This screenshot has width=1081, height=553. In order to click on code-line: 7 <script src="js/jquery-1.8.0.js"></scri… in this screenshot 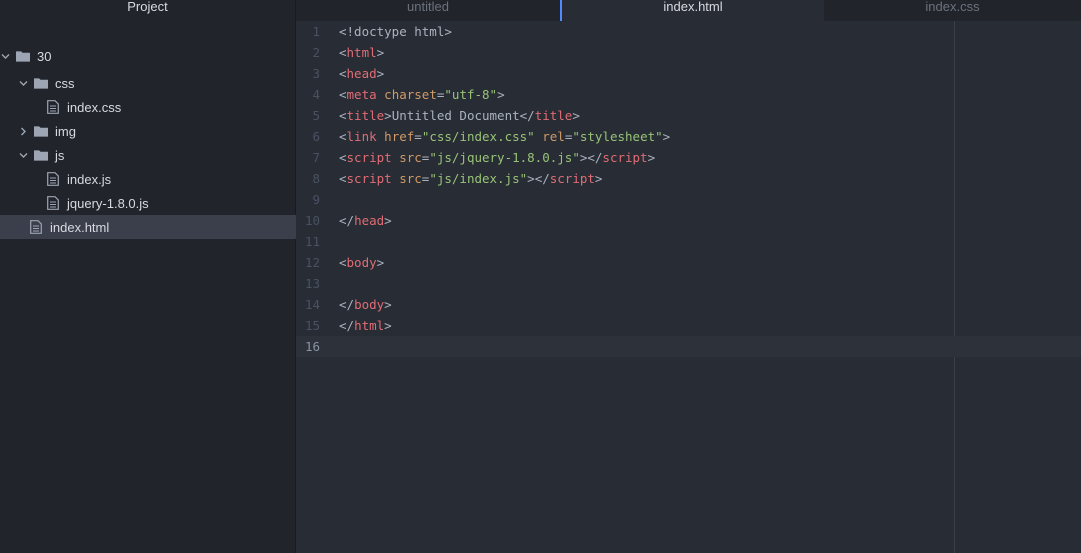, I will do `click(688, 157)`.